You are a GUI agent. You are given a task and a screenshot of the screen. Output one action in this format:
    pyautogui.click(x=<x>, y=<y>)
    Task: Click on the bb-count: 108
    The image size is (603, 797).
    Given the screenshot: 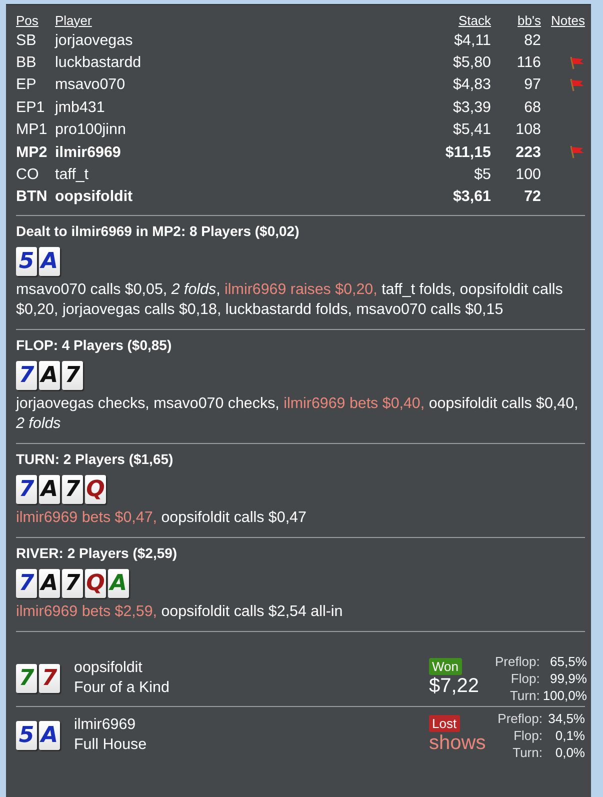 What is the action you would take?
    pyautogui.click(x=527, y=129)
    